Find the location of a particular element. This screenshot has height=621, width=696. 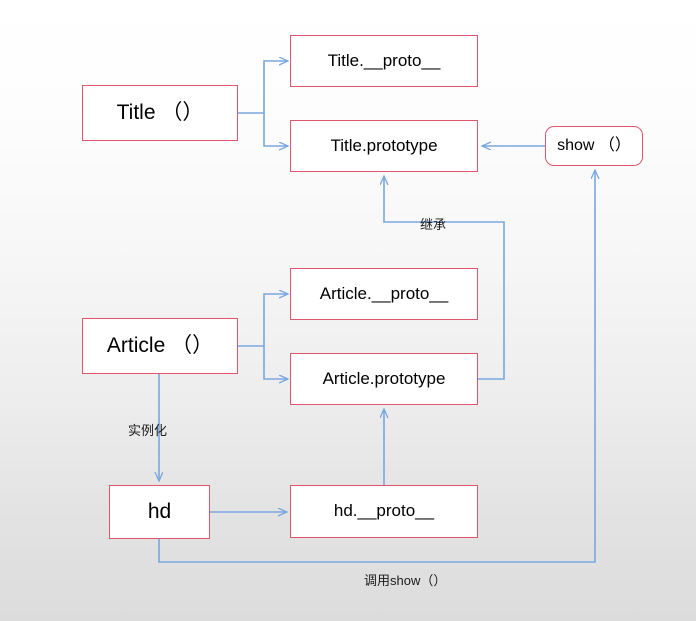

node-show-function: show （） is located at coordinates (594, 146).